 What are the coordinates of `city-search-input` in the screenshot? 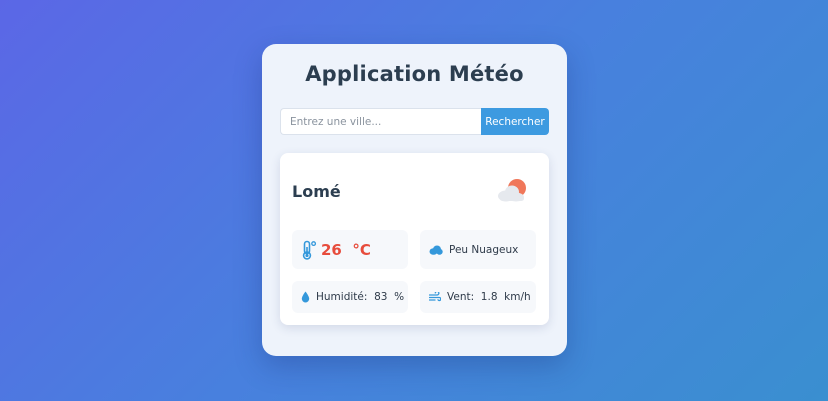 It's located at (380, 121).